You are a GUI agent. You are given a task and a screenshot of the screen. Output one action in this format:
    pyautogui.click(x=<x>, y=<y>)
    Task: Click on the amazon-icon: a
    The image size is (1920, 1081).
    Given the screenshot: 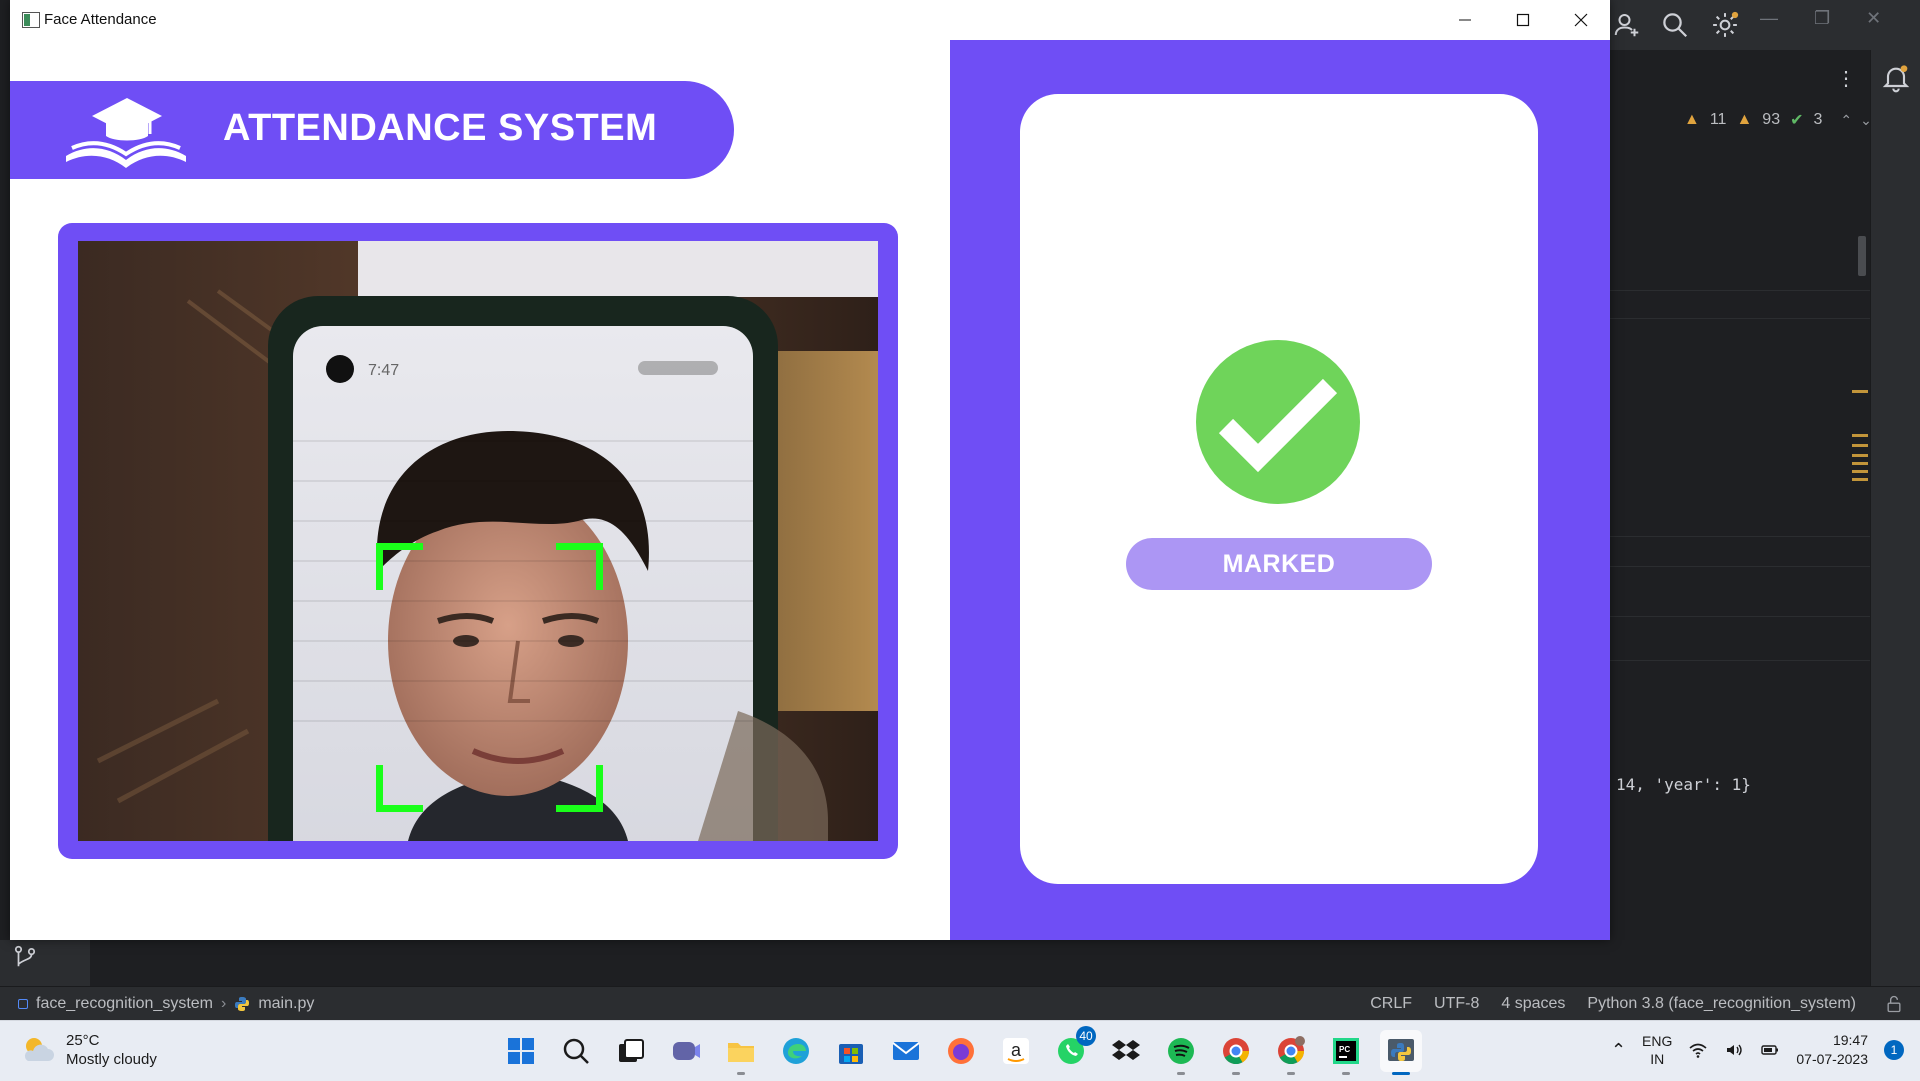 What is the action you would take?
    pyautogui.click(x=1016, y=1051)
    